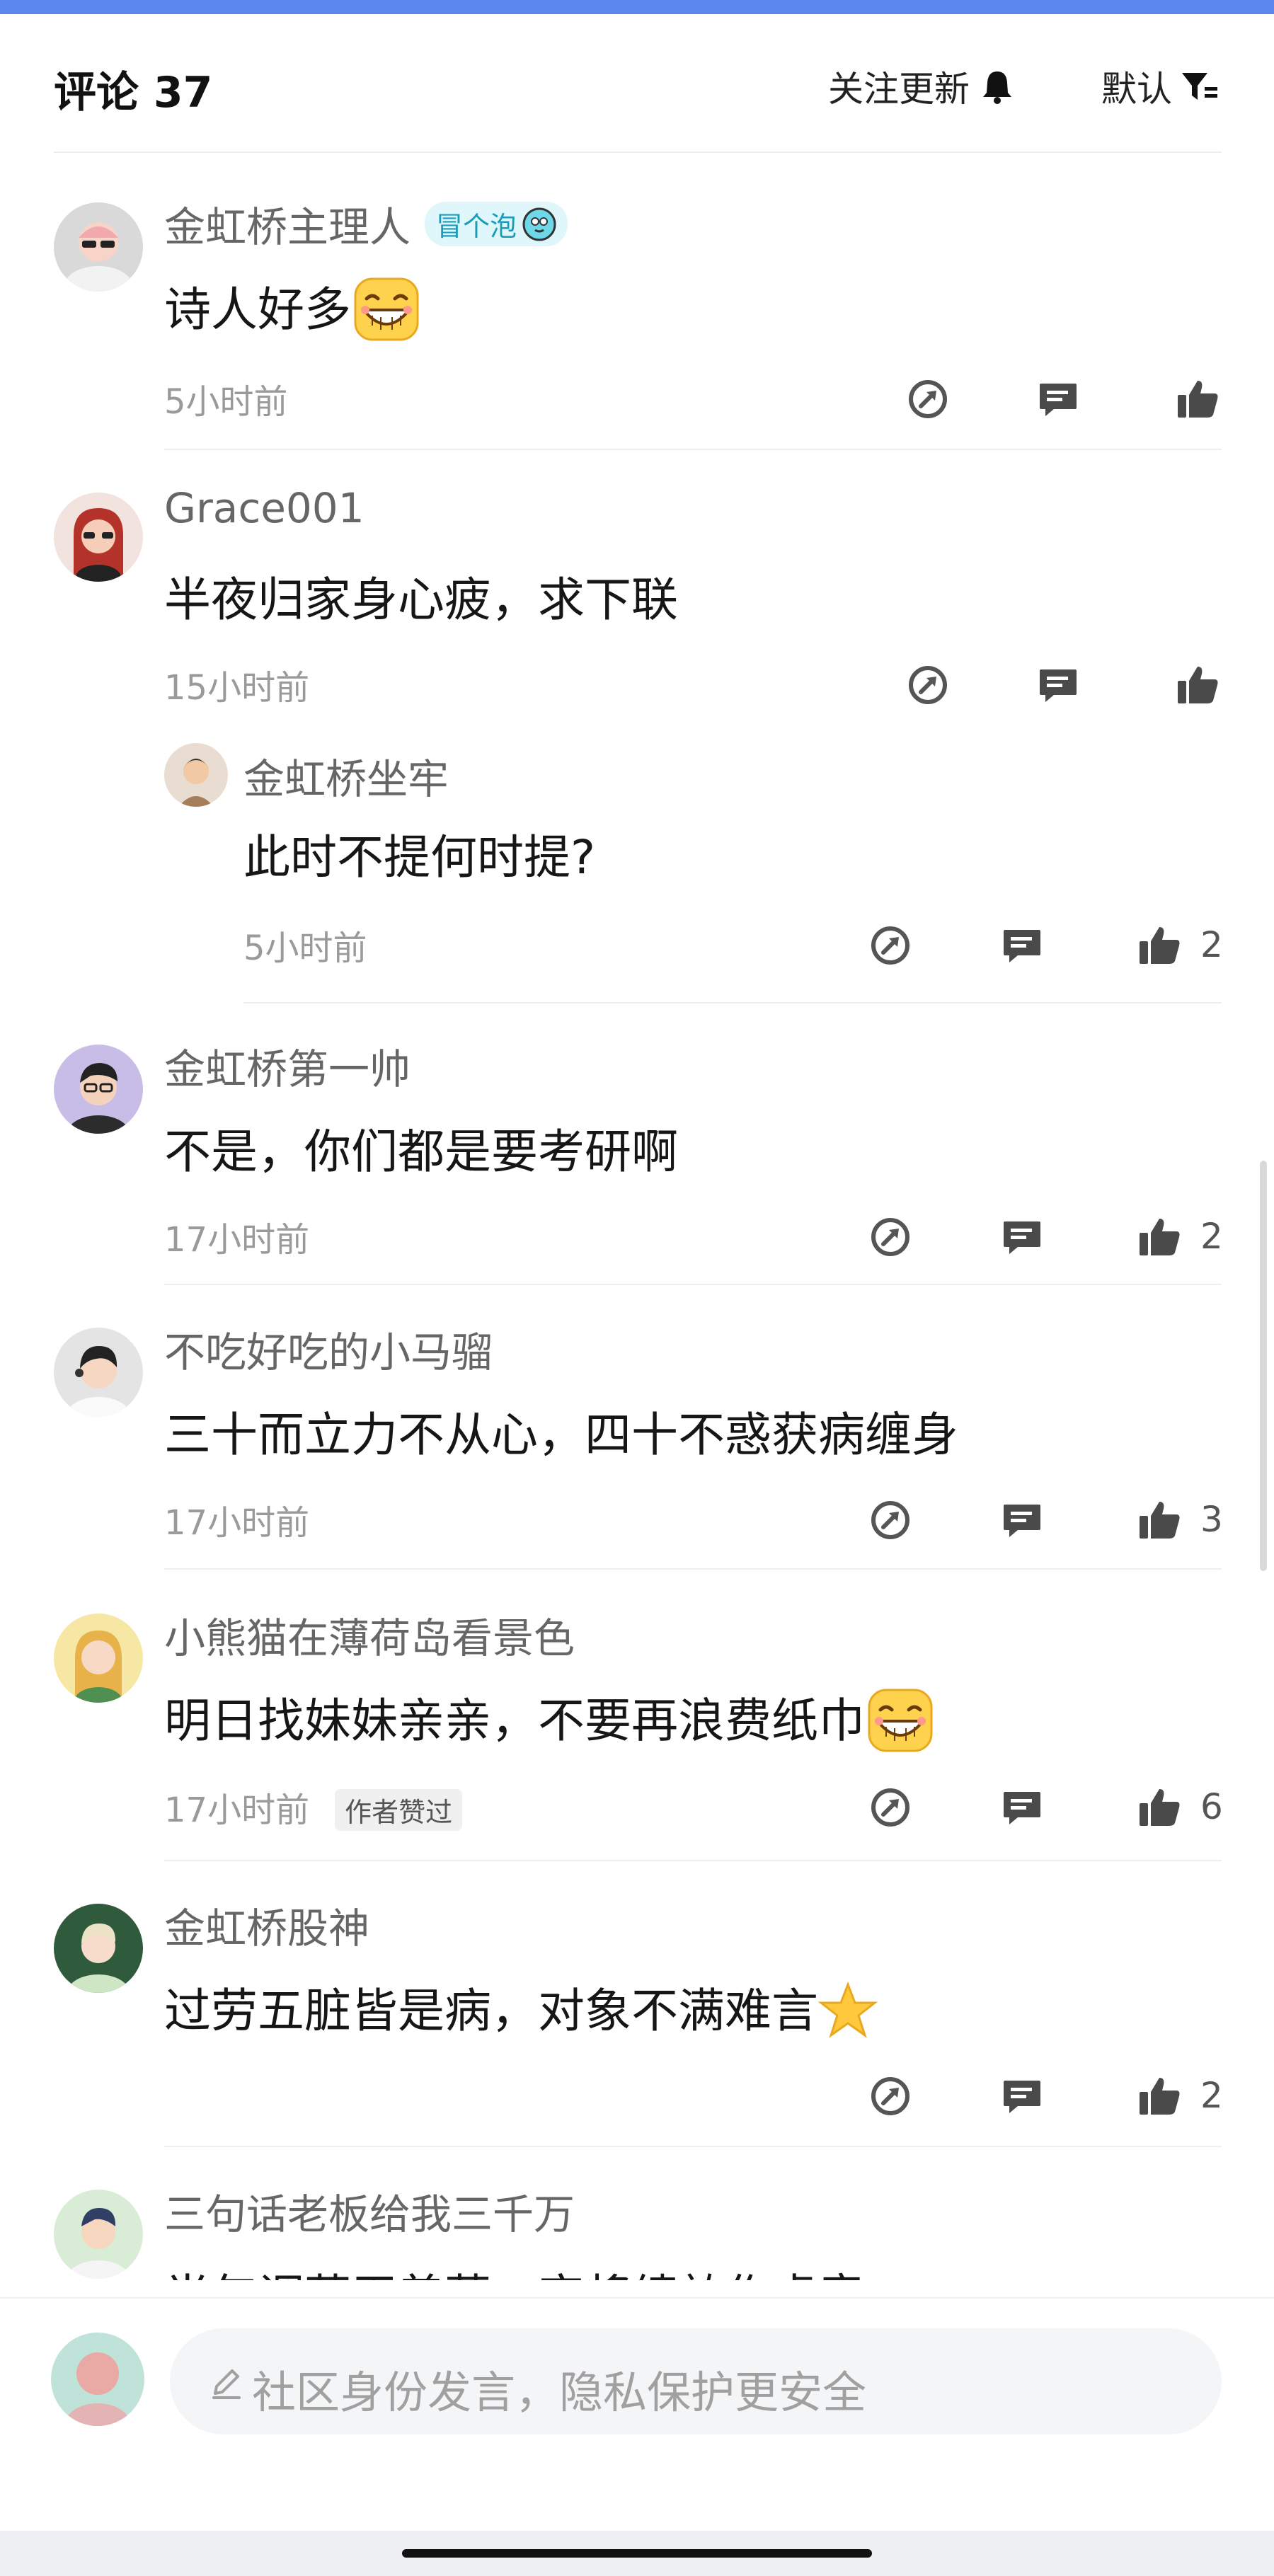  What do you see at coordinates (226, 2384) in the screenshot?
I see `pen-icon` at bounding box center [226, 2384].